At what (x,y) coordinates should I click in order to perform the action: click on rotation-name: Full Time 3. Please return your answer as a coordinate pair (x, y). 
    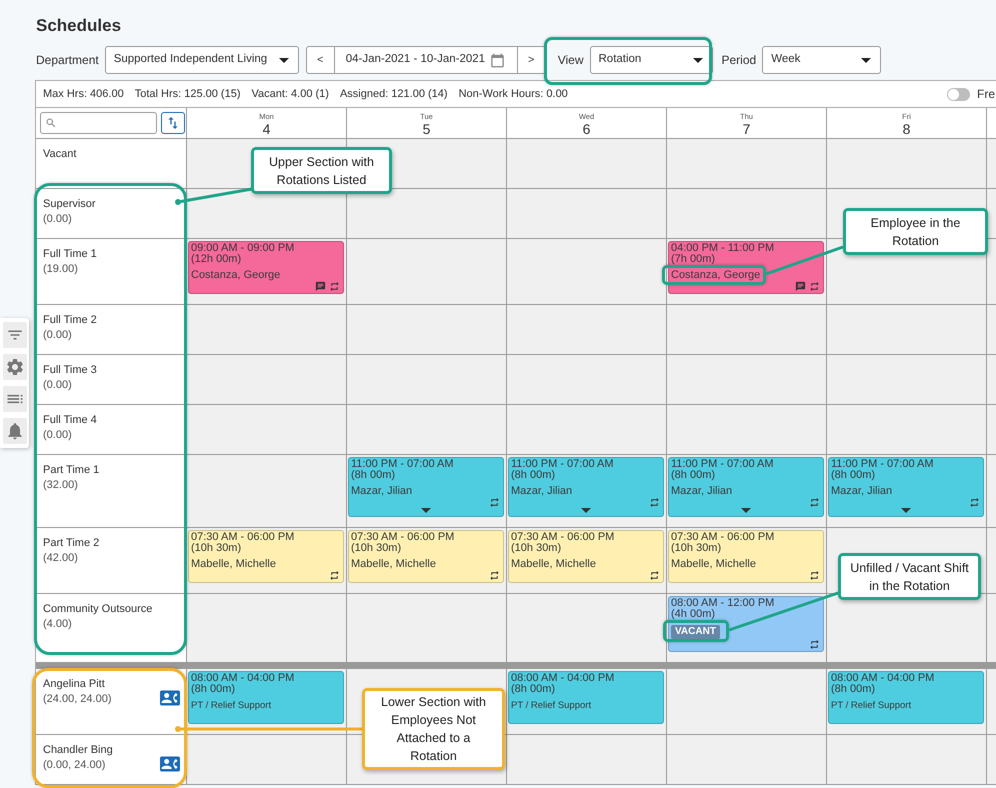
    Looking at the image, I should click on (70, 370).